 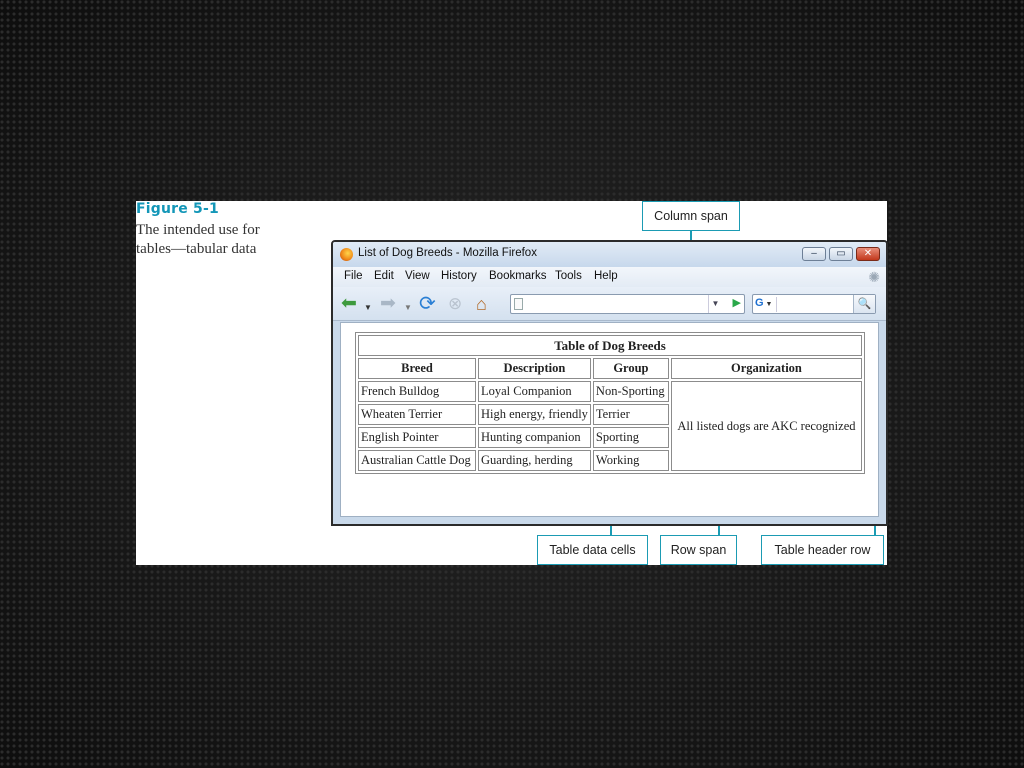 I want to click on forward-icon: ➡, so click(x=388, y=304).